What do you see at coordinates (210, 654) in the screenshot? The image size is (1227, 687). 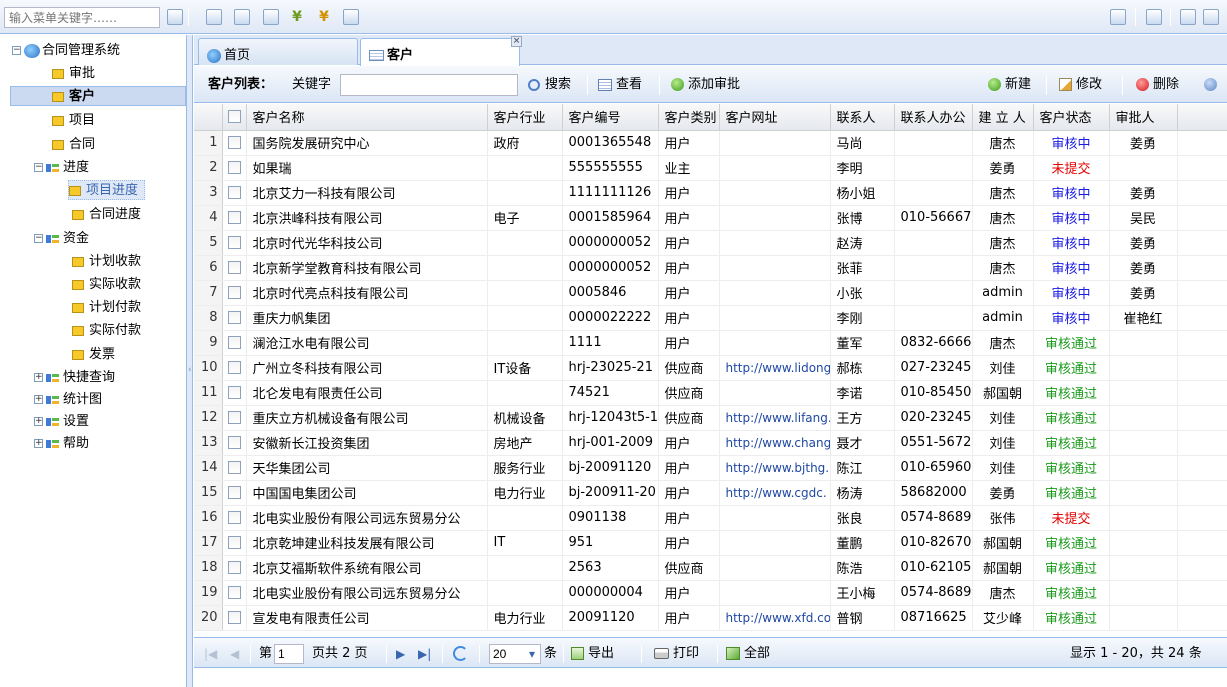 I see `first-page-icon: |◀` at bounding box center [210, 654].